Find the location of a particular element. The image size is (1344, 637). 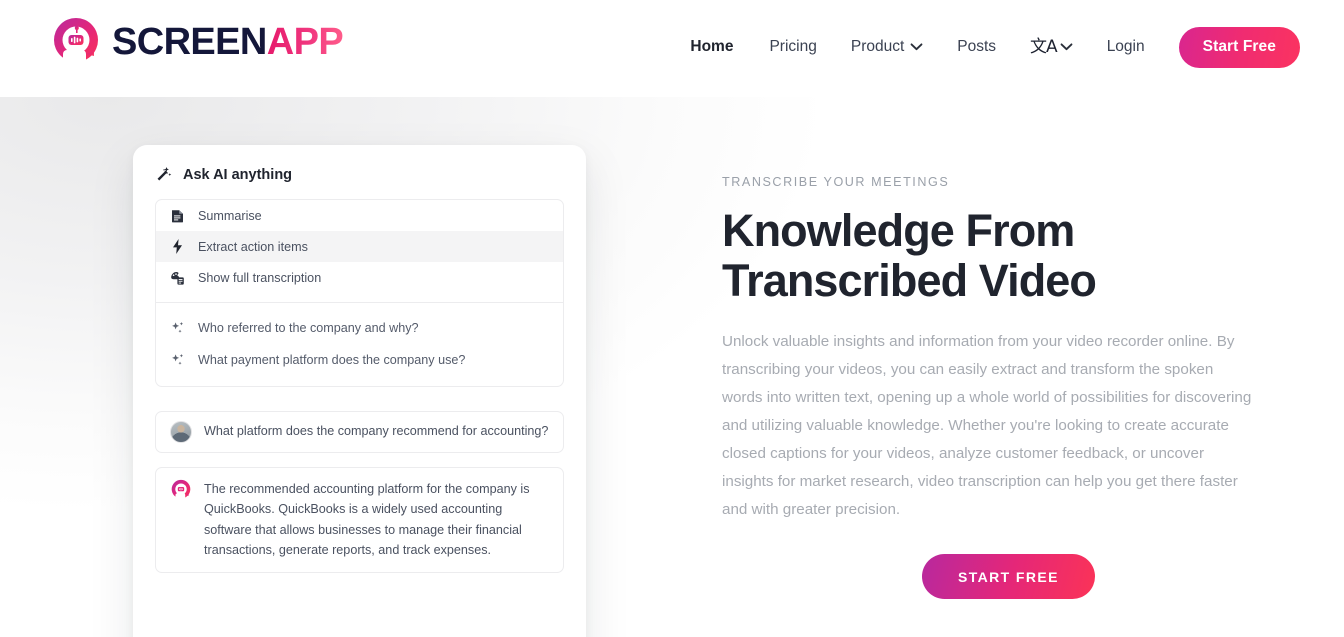

brand-wordmark: SCREEN APP is located at coordinates (228, 42).